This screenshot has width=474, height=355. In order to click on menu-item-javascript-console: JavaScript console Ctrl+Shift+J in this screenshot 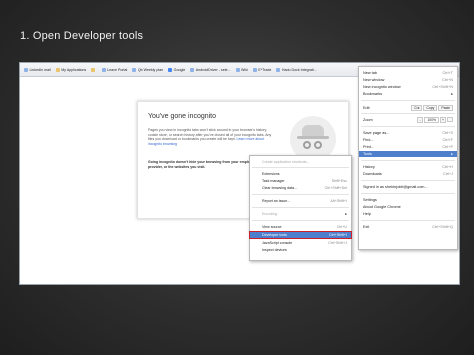, I will do `click(300, 243)`.